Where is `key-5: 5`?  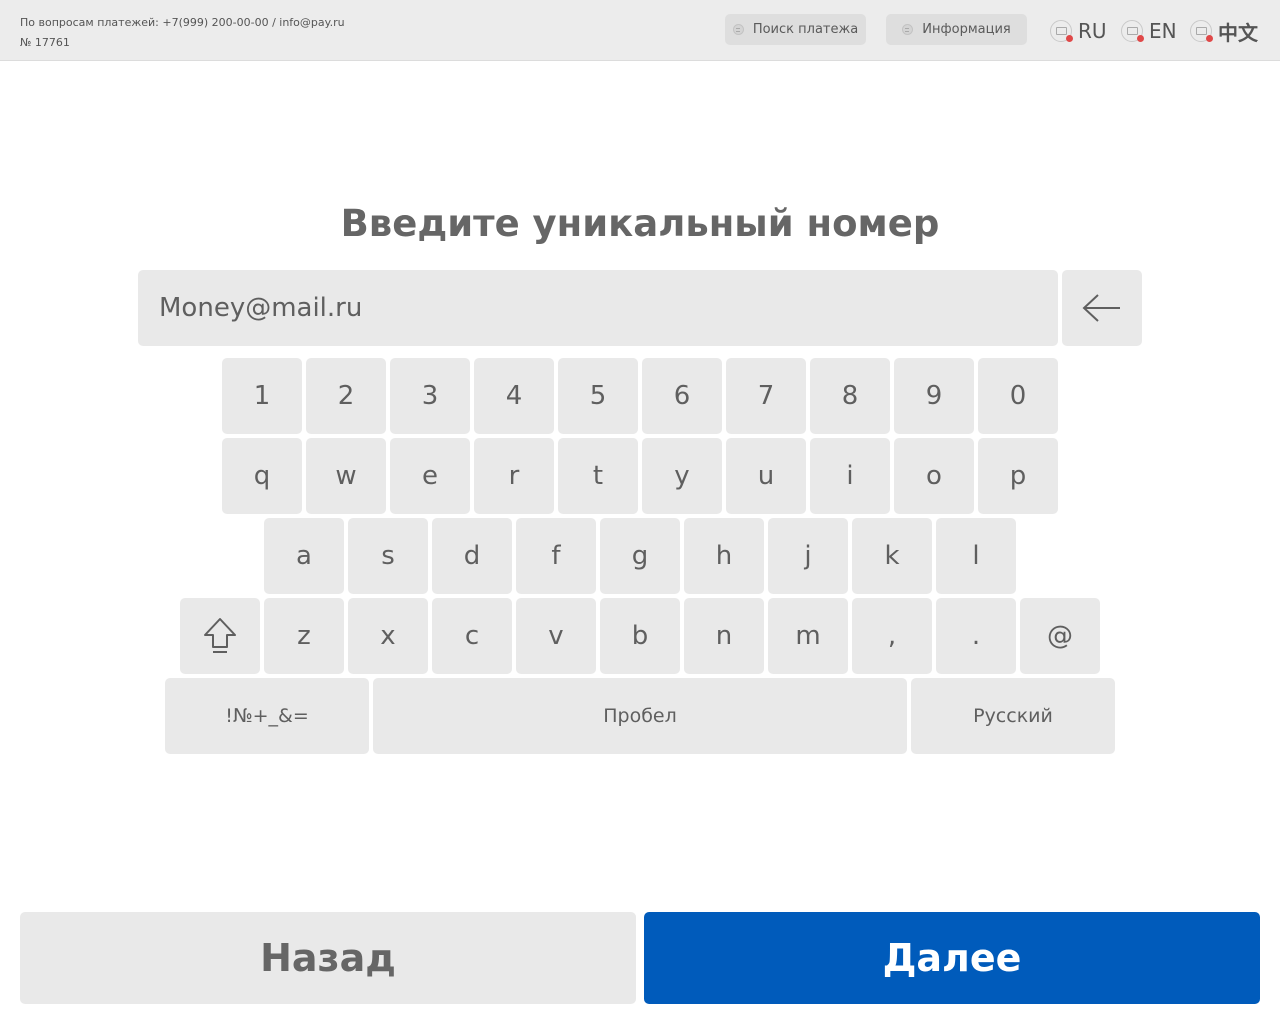 key-5: 5 is located at coordinates (598, 396).